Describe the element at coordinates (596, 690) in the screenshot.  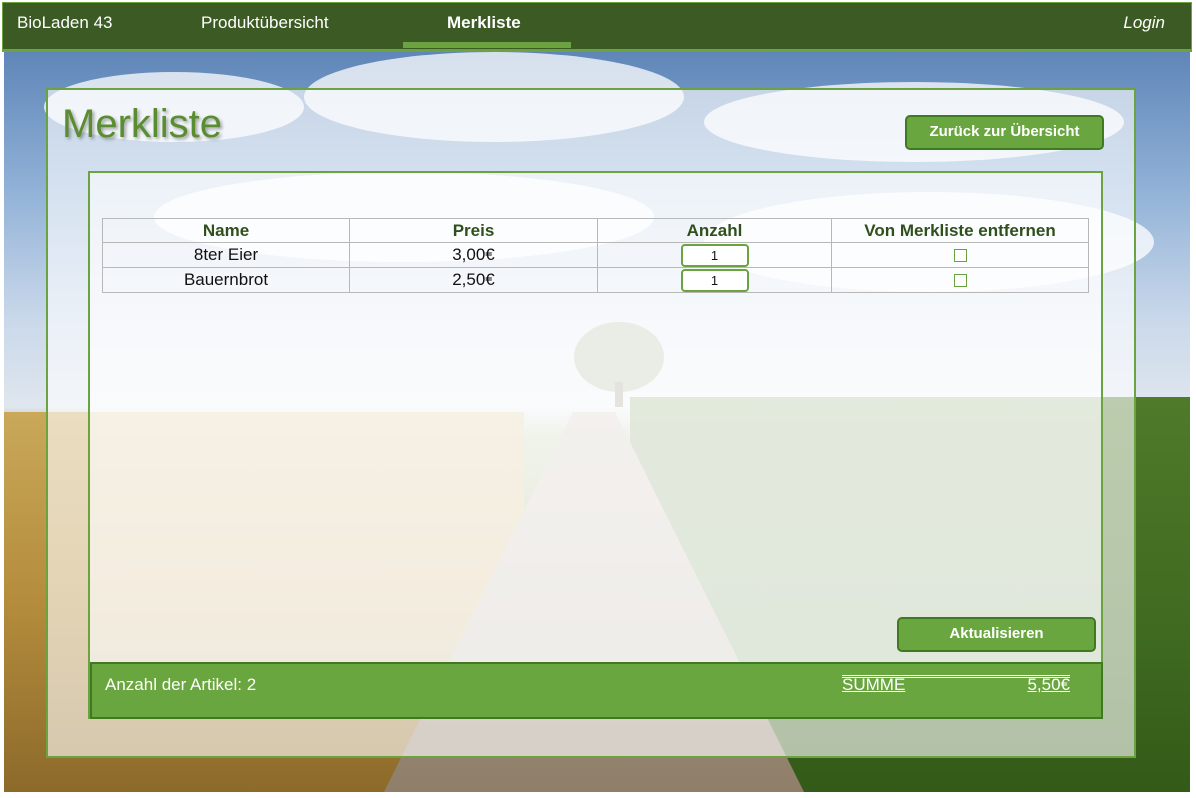
I see `summary-bar: Anzahl der Artikel: 2 SUMME 5,50€` at that location.